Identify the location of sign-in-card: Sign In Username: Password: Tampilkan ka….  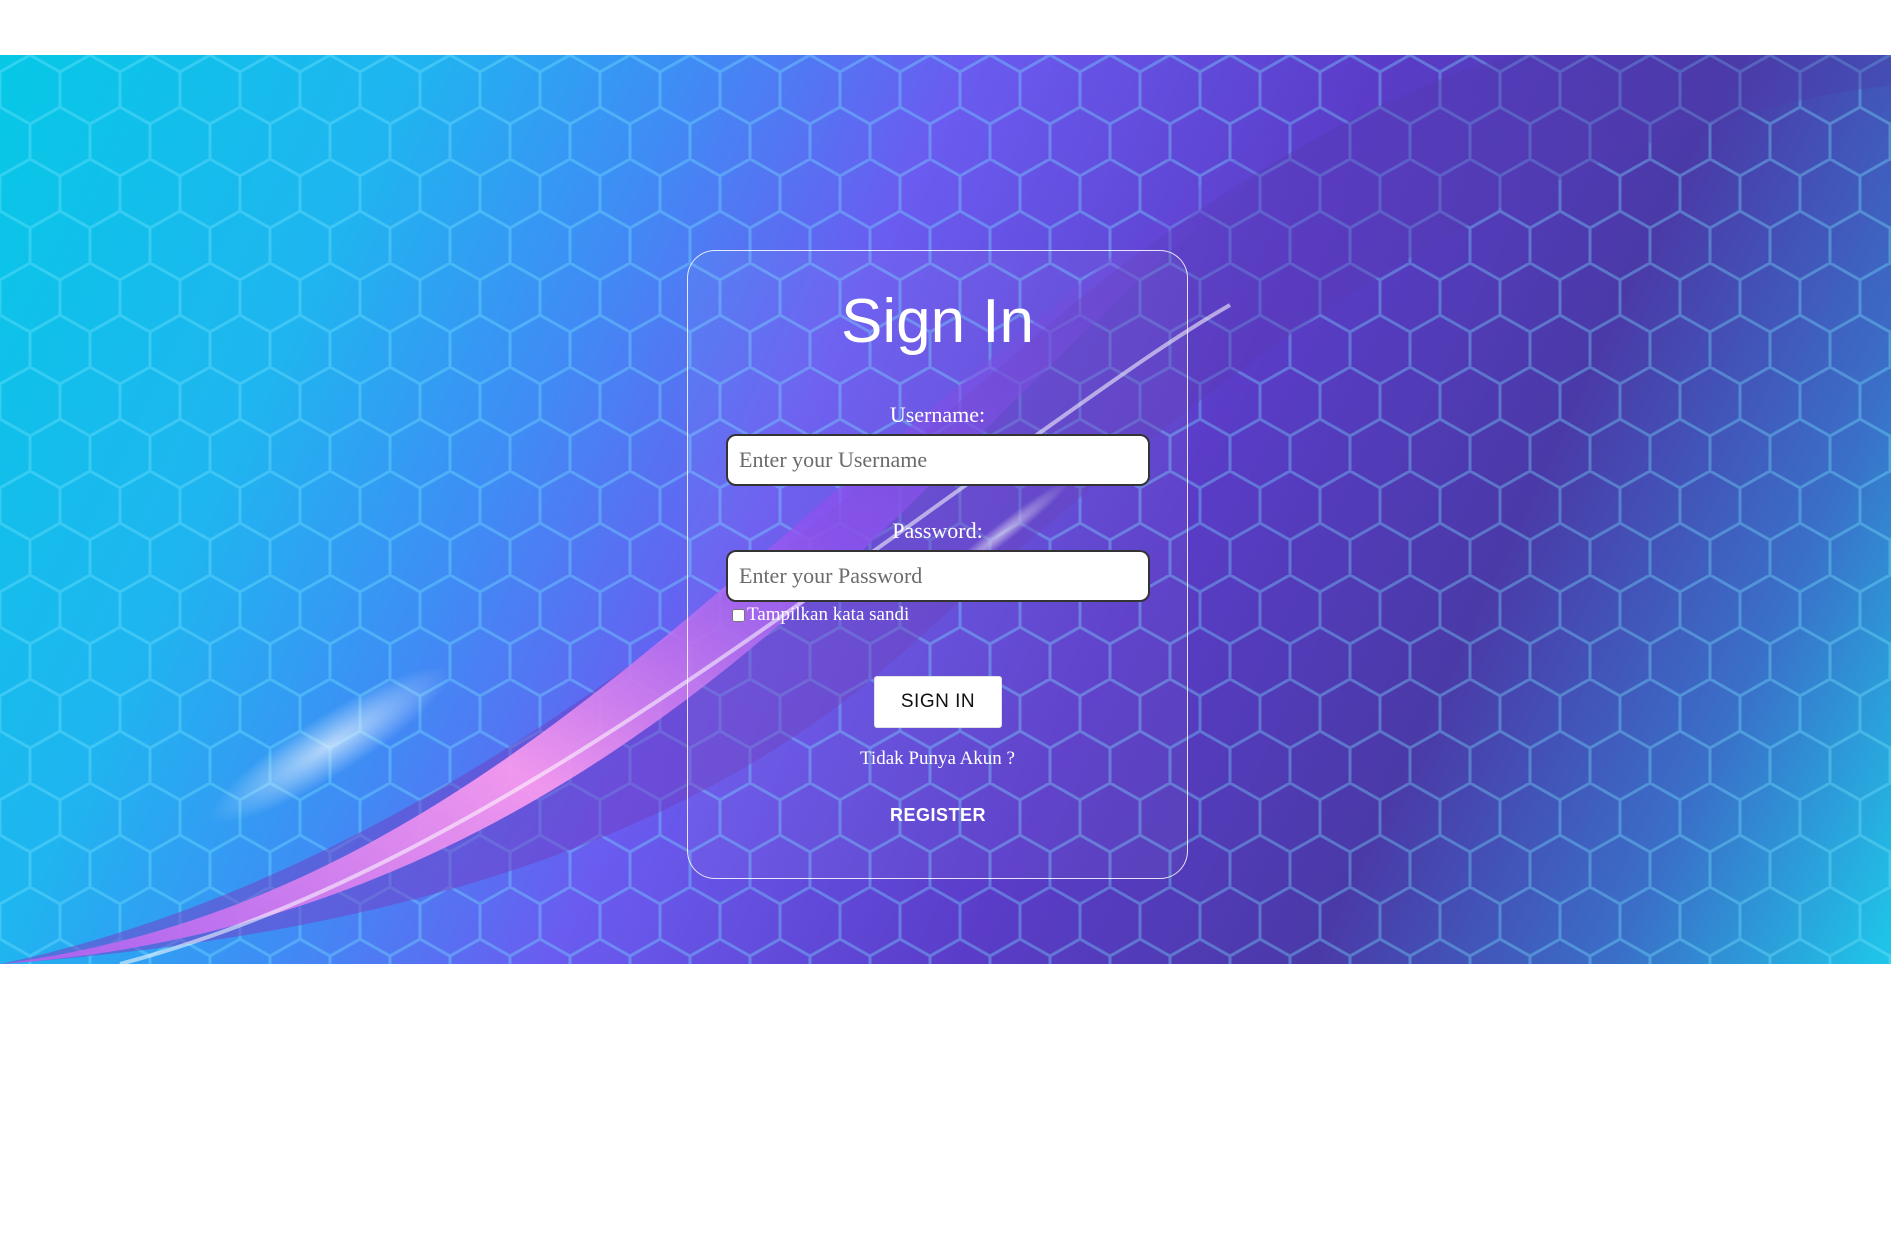
(937, 564).